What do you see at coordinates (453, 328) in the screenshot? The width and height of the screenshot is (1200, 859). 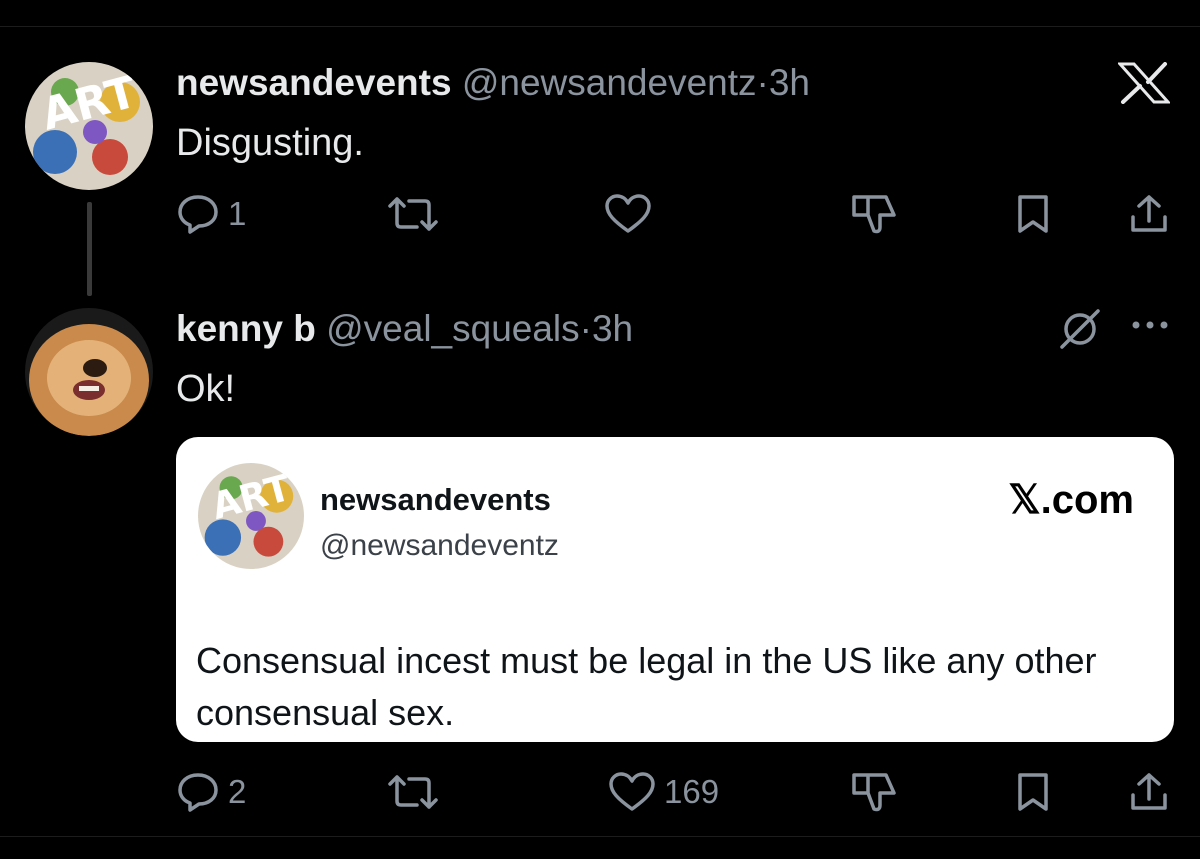 I see `author-handle: @veal_squeals` at bounding box center [453, 328].